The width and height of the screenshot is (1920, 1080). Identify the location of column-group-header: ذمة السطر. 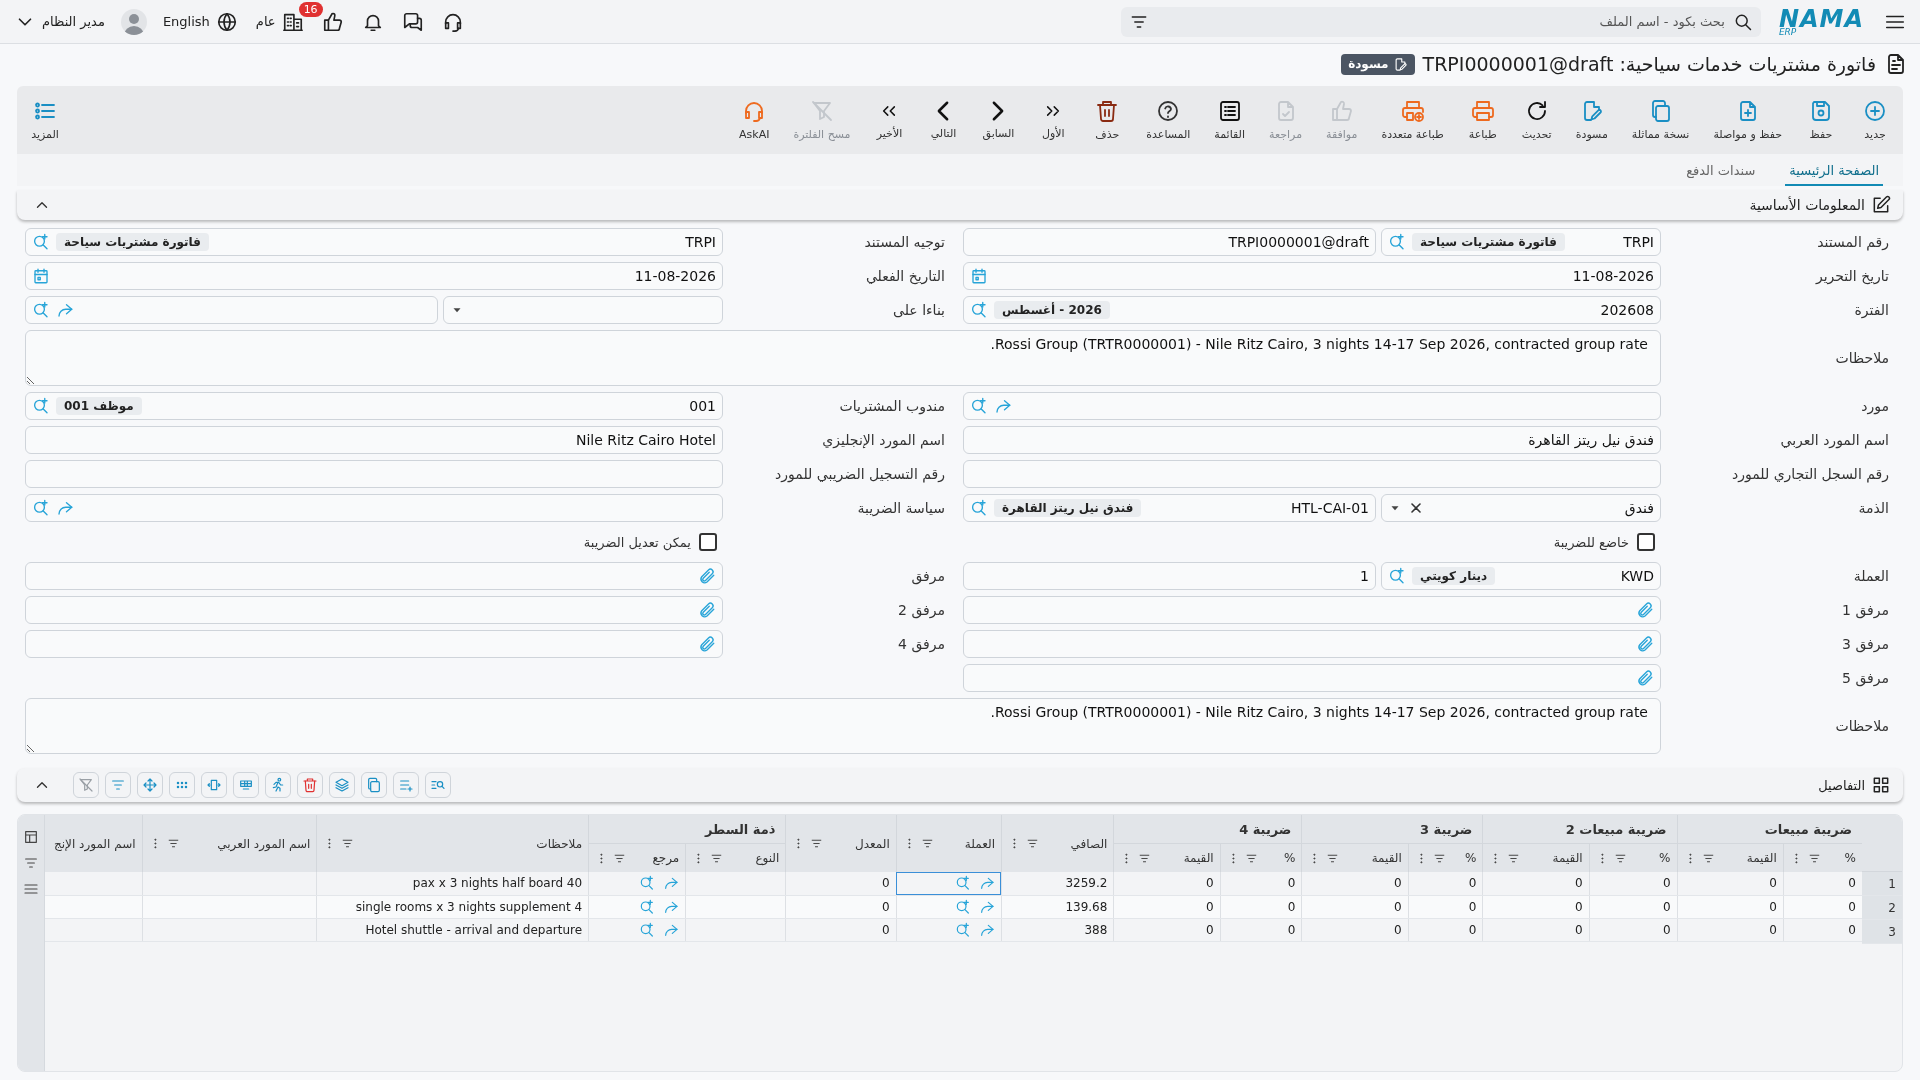
(687, 829).